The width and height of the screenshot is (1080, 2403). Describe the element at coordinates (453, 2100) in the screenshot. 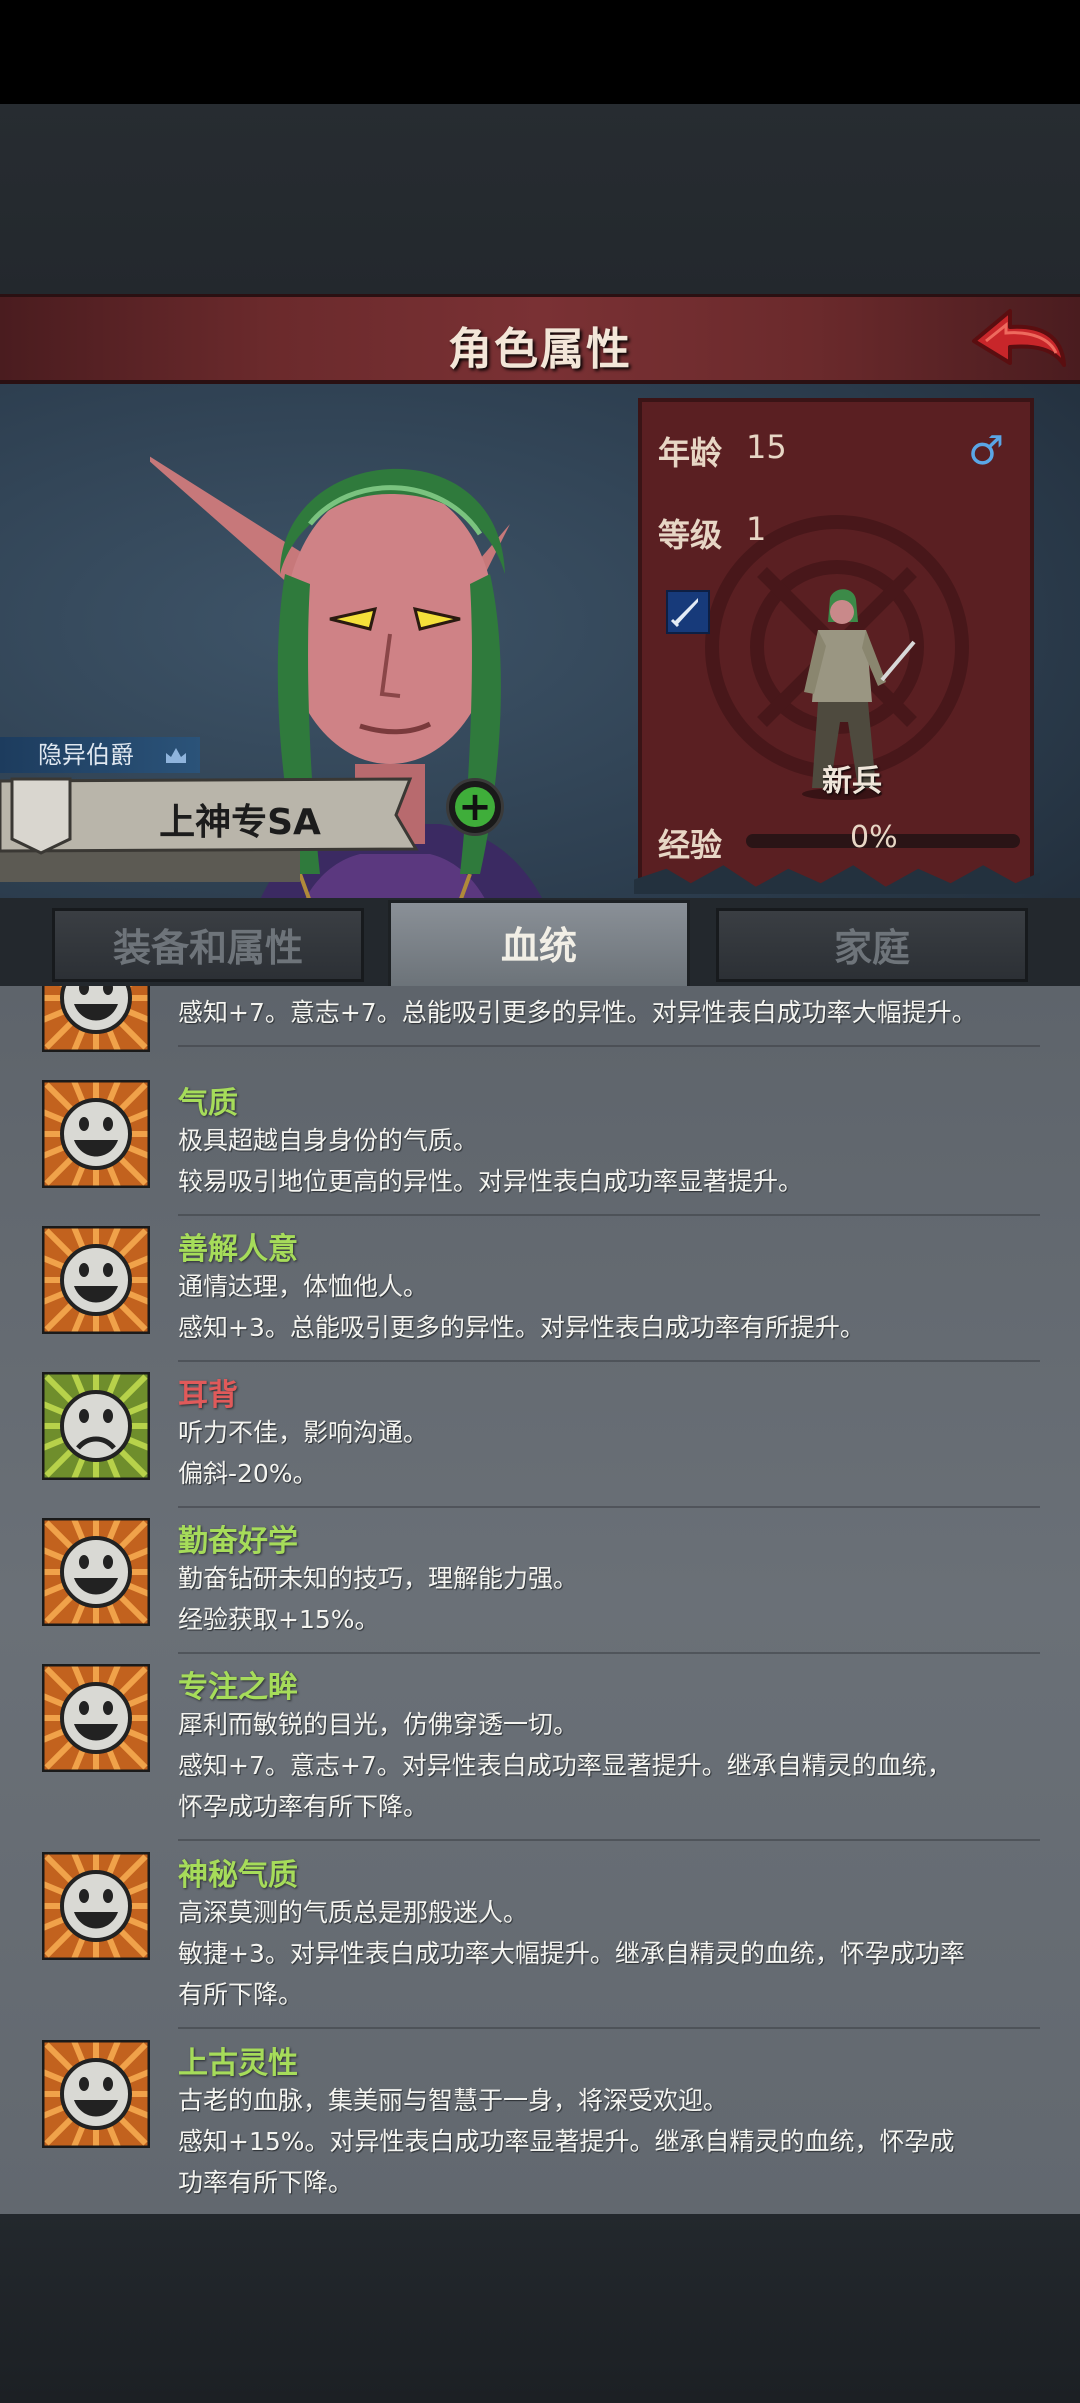

I see `trait-description: 古老的血脉，集美丽与智慧于一身，将深受欢迎。` at that location.